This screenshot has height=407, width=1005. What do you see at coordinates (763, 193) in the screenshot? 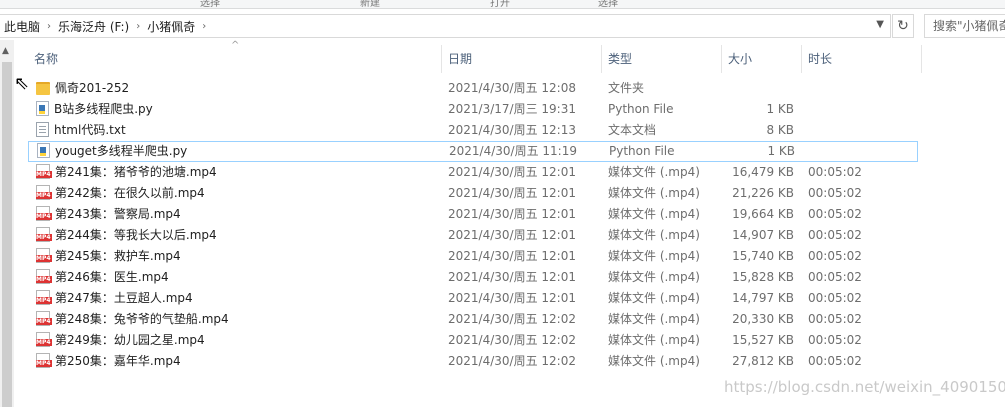
I see `file-size: 21,226 KB` at bounding box center [763, 193].